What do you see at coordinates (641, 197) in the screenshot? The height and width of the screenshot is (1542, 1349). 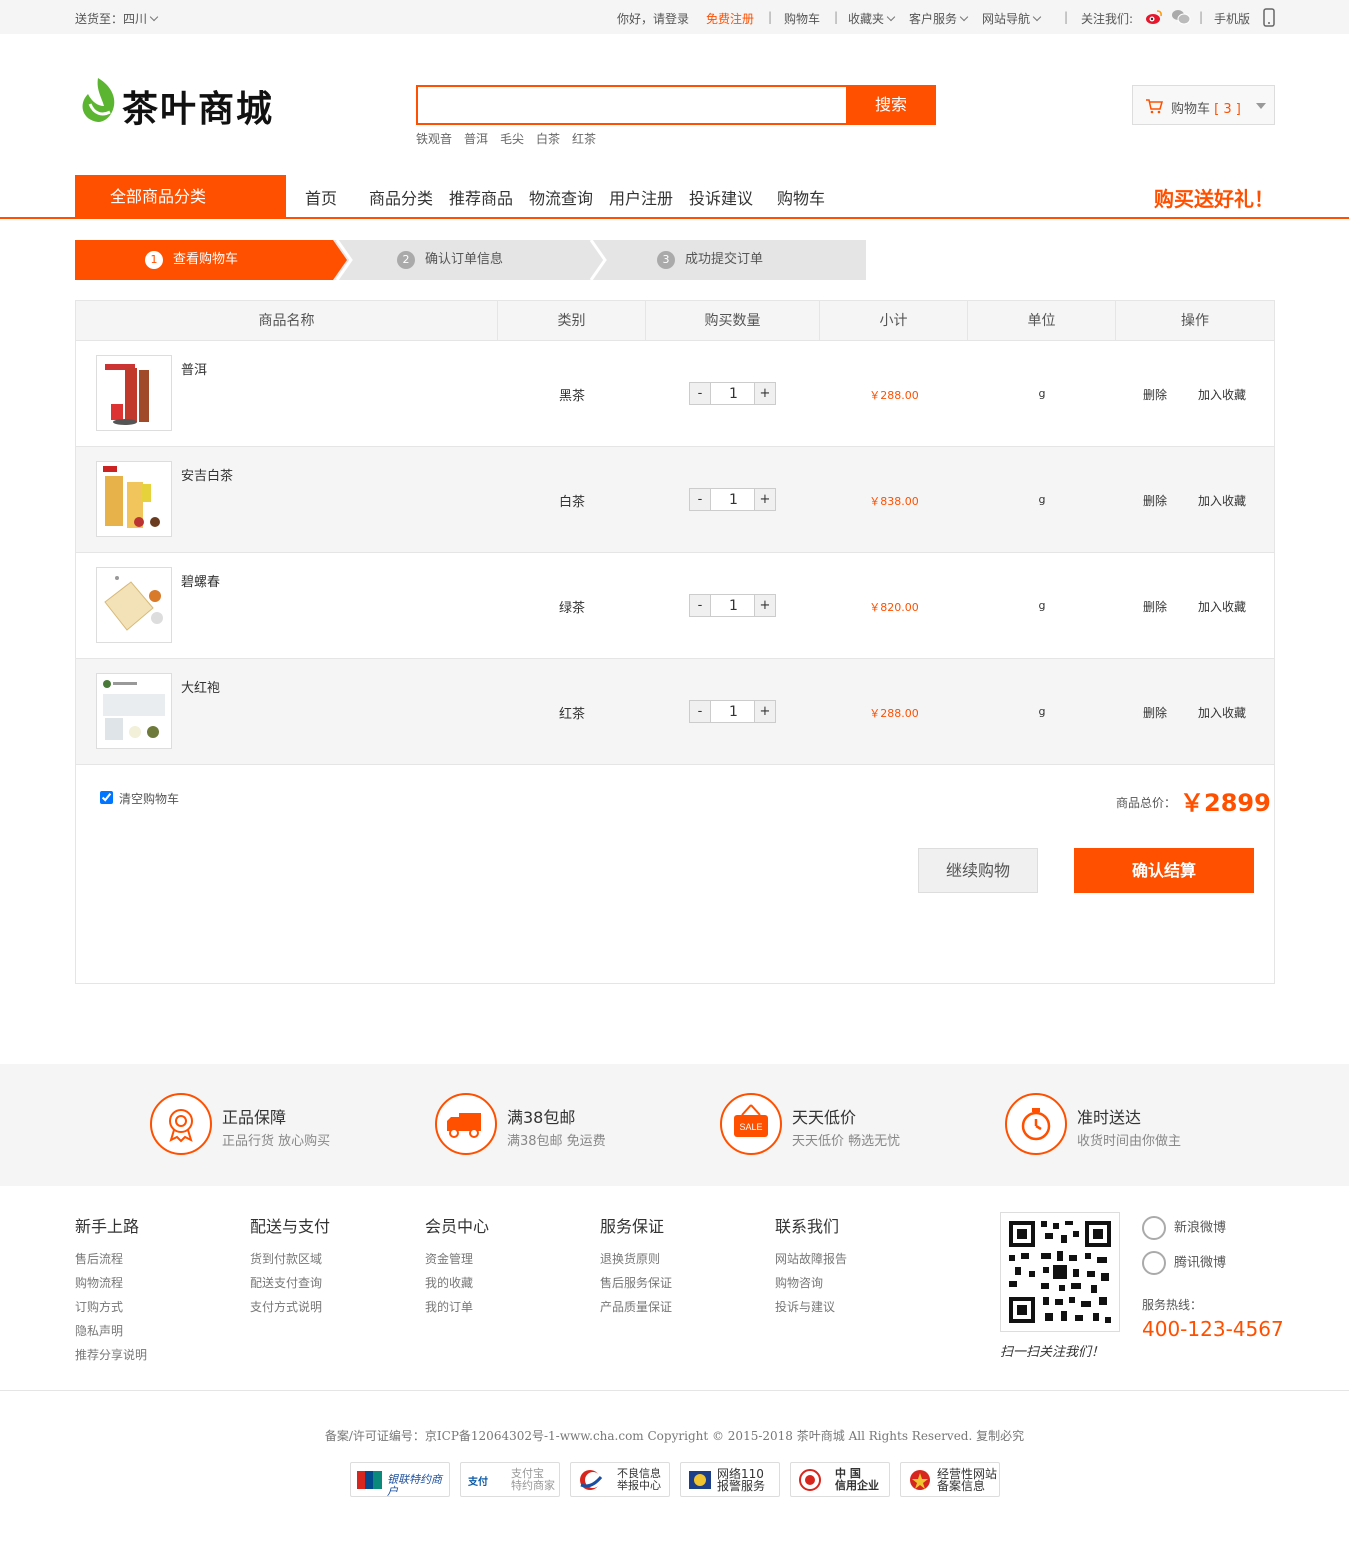 I see `nav-register: 用户注册` at bounding box center [641, 197].